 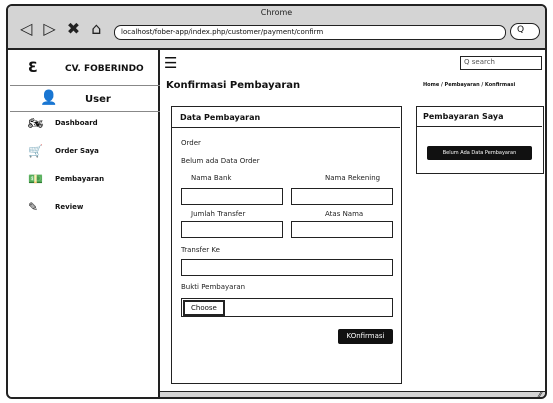 I want to click on dashboard-icon: 🏍, so click(x=36, y=123).